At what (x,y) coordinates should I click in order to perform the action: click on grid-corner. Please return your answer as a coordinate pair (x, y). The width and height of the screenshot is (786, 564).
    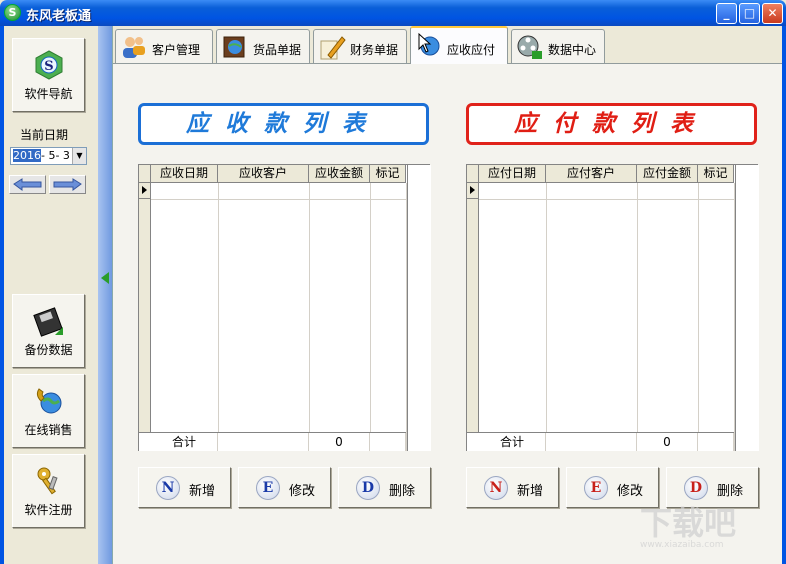
    Looking at the image, I should click on (473, 174).